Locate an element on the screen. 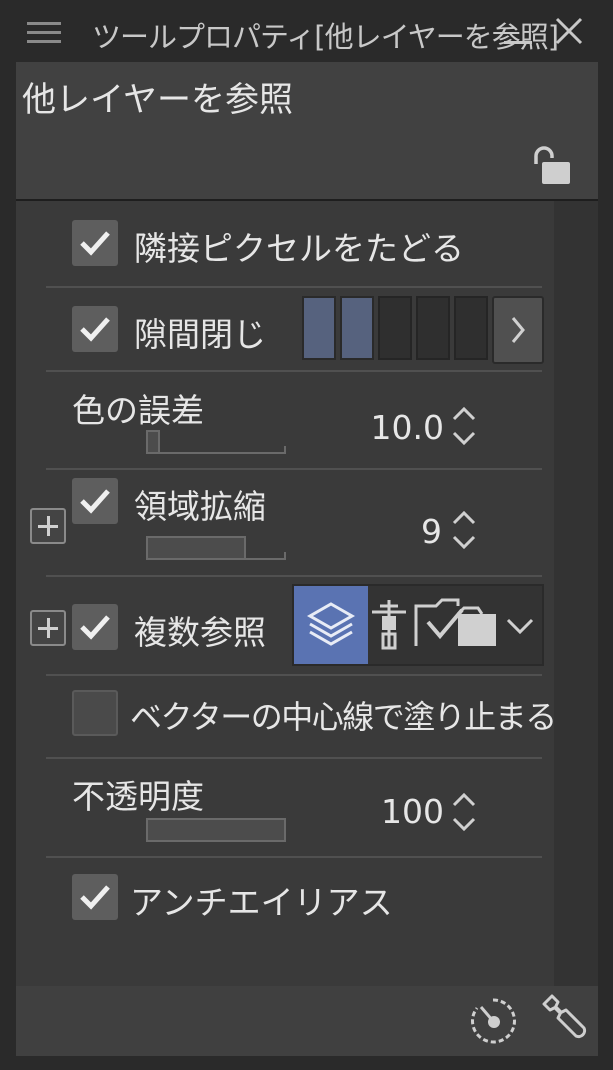 This screenshot has height=1070, width=613. opacity-slider is located at coordinates (216, 830).